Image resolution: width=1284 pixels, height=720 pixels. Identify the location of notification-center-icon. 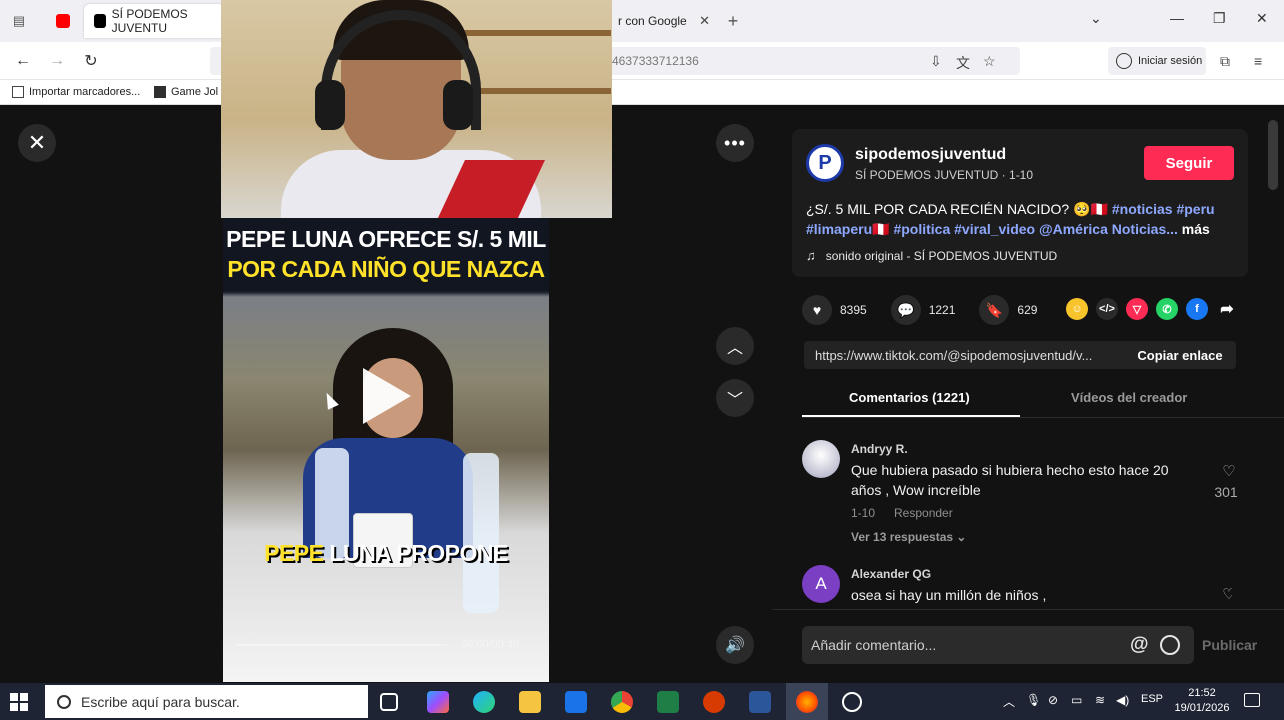
(1252, 700).